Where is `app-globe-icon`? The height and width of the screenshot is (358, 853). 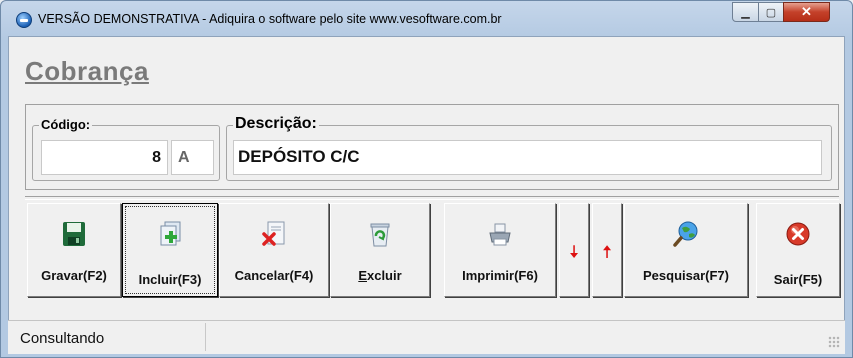
app-globe-icon is located at coordinates (24, 20).